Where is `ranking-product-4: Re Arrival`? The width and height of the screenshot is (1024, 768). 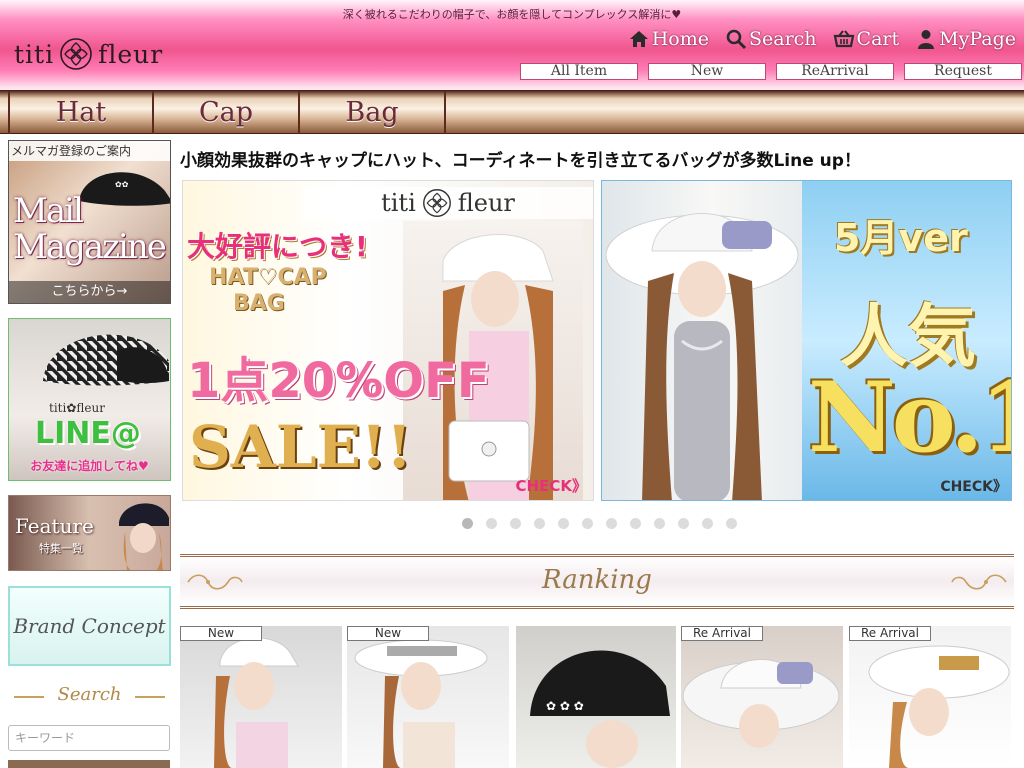 ranking-product-4: Re Arrival is located at coordinates (762, 697).